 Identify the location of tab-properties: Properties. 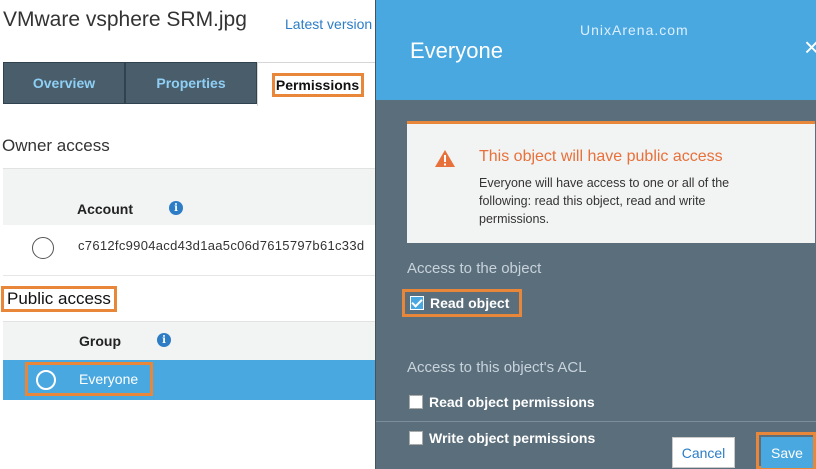
(191, 83).